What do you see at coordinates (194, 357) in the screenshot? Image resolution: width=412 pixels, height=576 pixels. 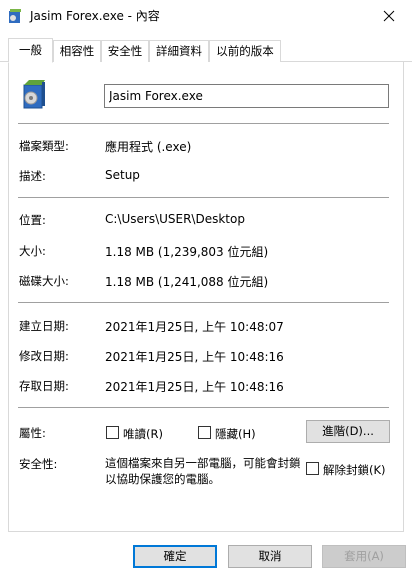 I see `modified-value: 2021年1月25日, 上午 10:48:16` at bounding box center [194, 357].